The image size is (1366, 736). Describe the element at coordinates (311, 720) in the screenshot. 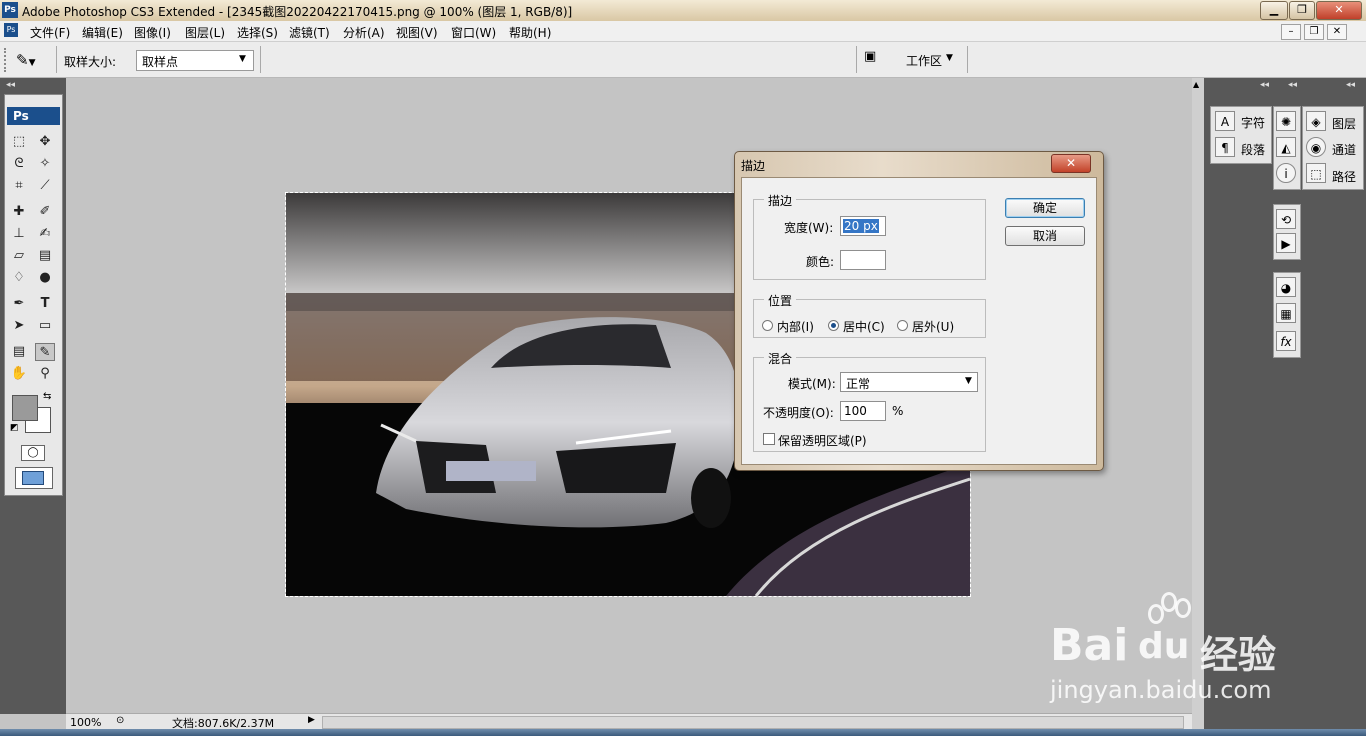

I see `status-menu-arrow-icon: ▶` at that location.